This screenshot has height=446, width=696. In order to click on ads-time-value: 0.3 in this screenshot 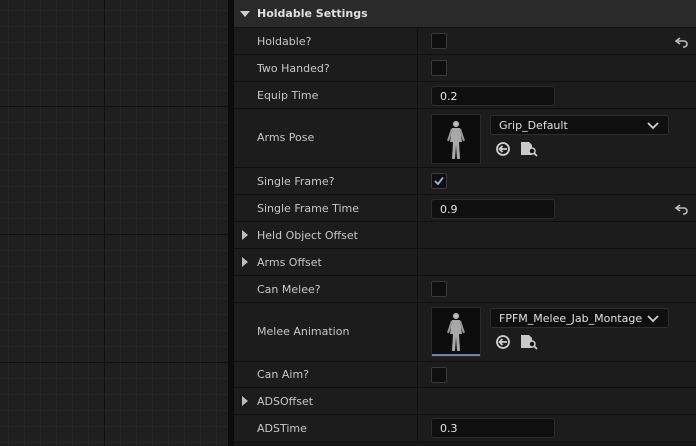, I will do `click(449, 428)`.